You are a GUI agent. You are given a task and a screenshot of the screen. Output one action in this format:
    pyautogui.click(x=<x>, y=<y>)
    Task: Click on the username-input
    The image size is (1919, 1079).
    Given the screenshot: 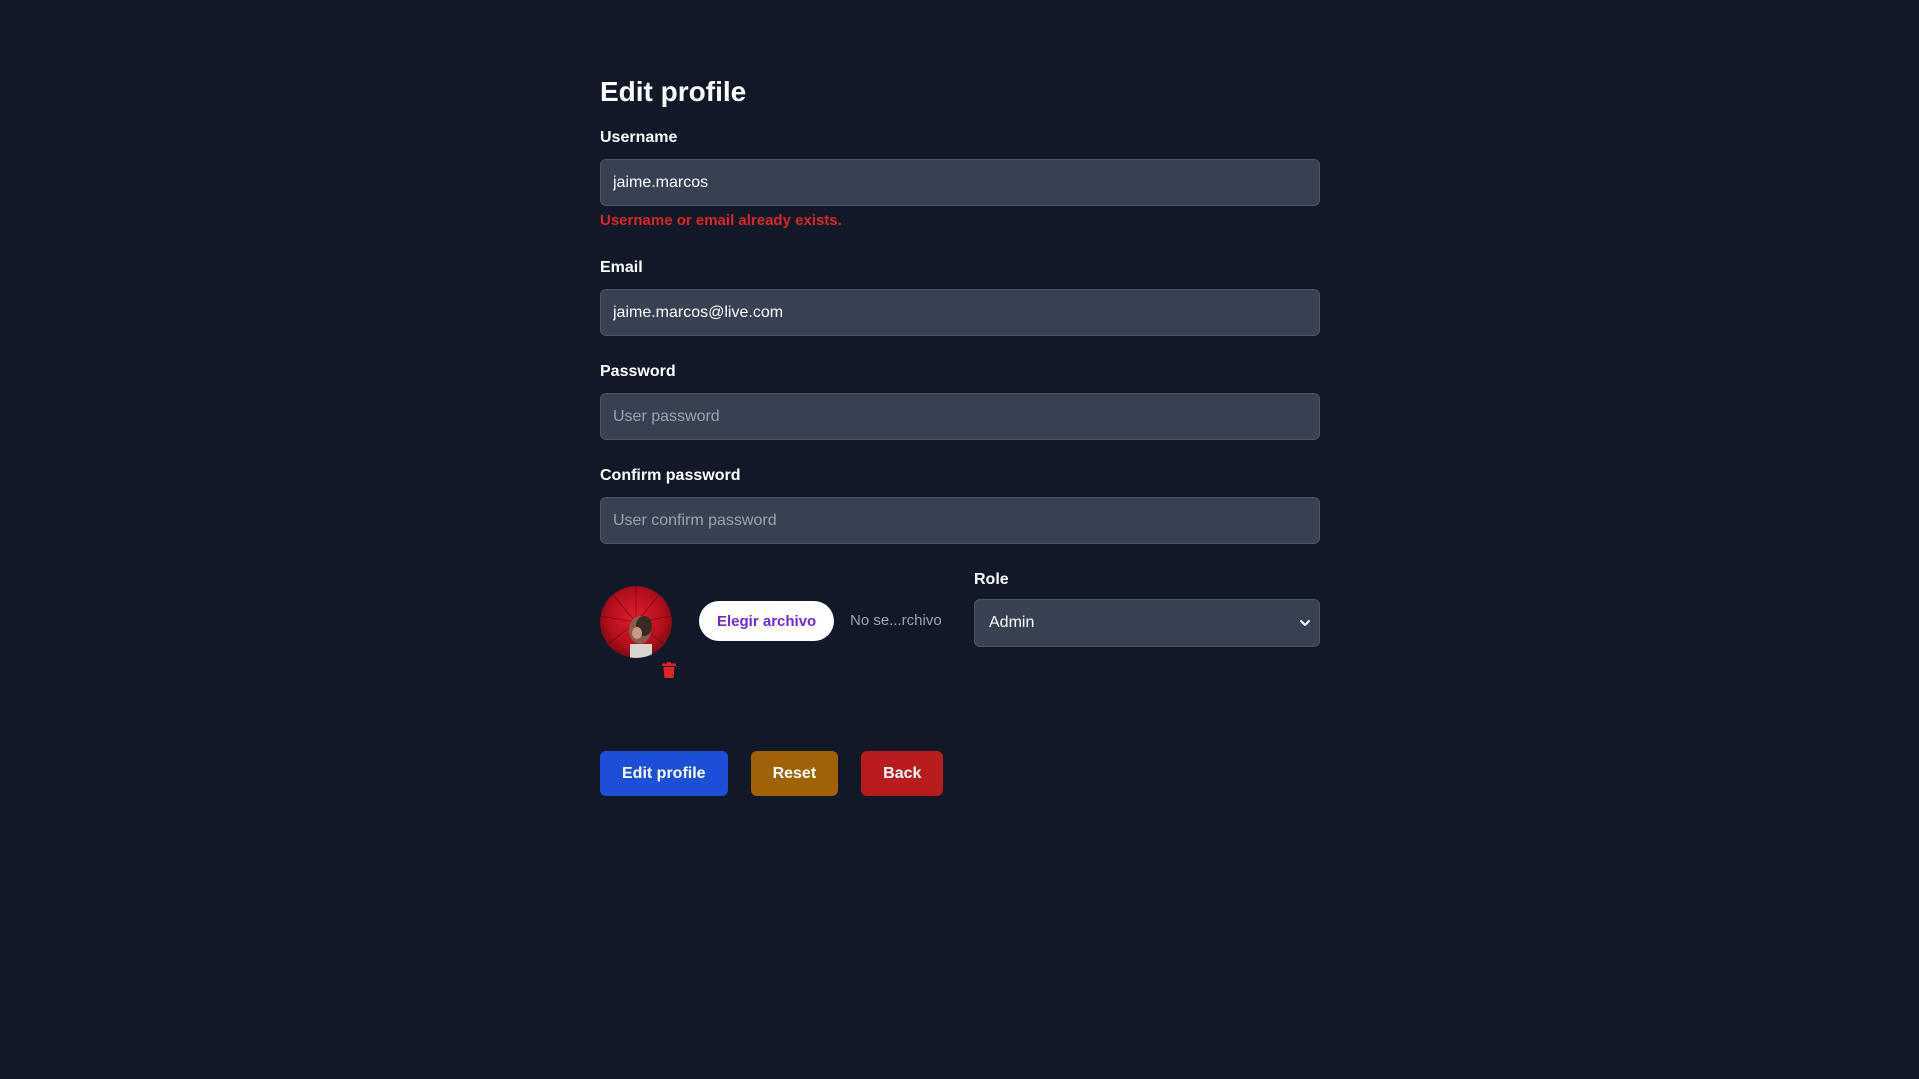 What is the action you would take?
    pyautogui.click(x=960, y=182)
    